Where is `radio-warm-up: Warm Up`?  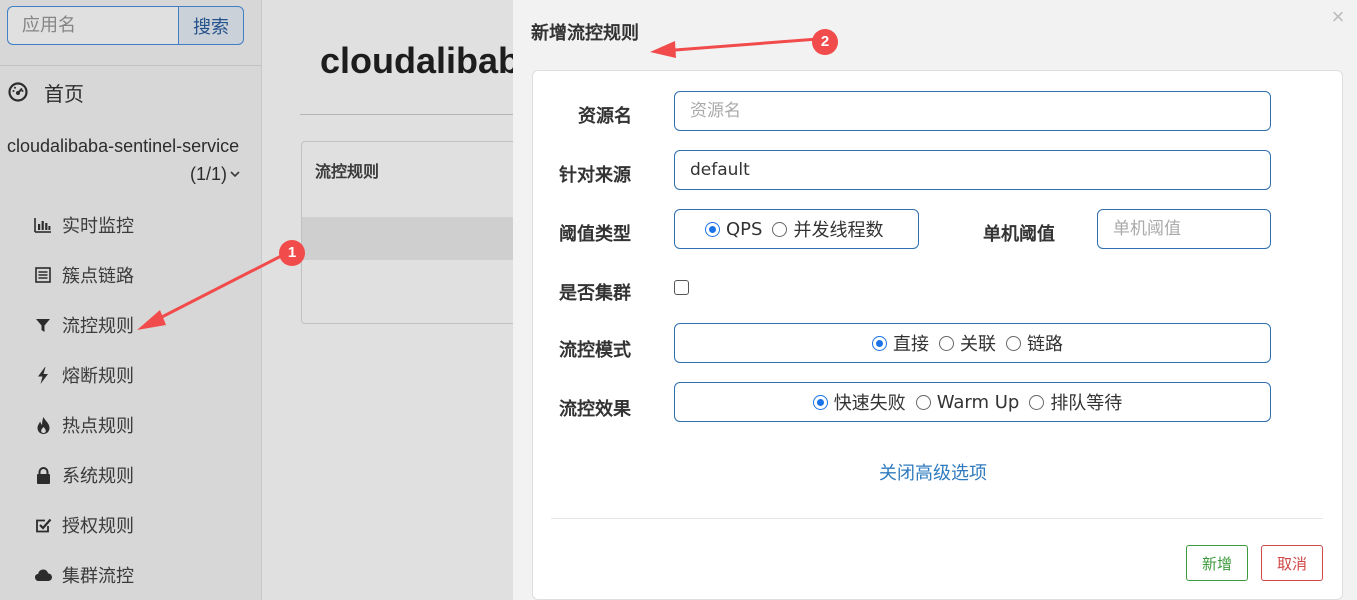
radio-warm-up: Warm Up is located at coordinates (967, 402).